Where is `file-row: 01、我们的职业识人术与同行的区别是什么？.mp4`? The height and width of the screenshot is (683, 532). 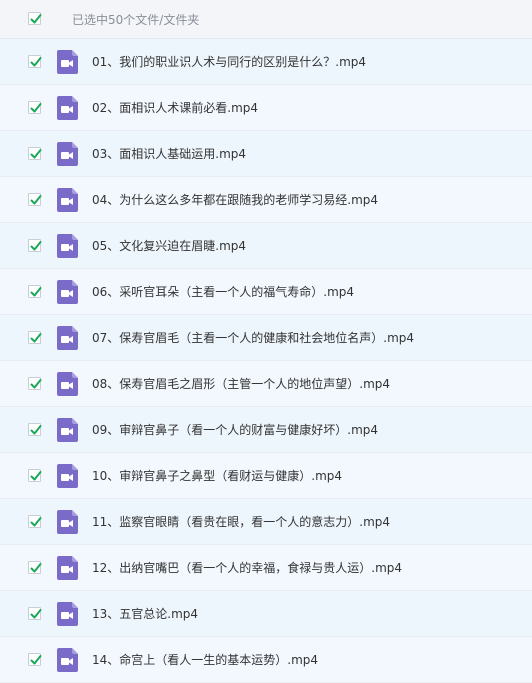 file-row: 01、我们的职业识人术与同行的区别是什么？.mp4 is located at coordinates (266, 62).